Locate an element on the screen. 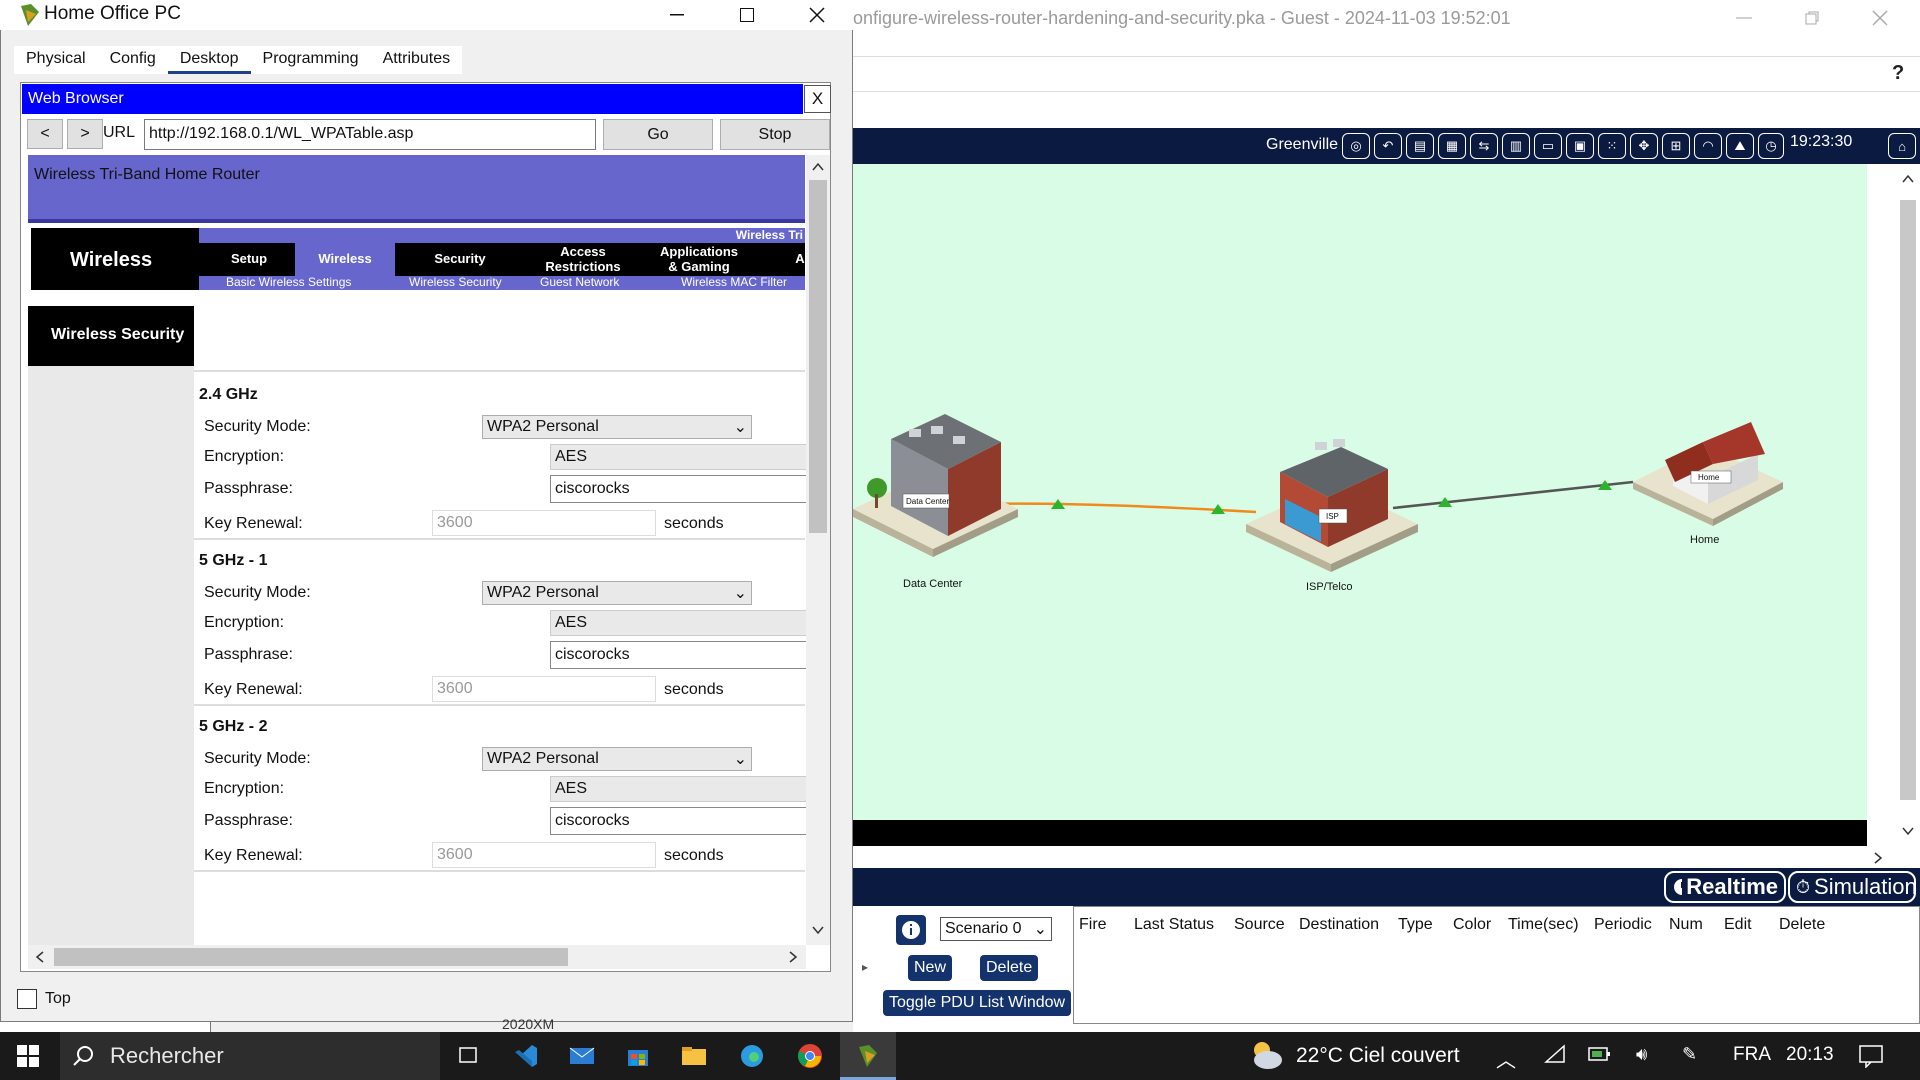 The height and width of the screenshot is (1080, 1920). layout-icon: ⊞ is located at coordinates (1676, 146).